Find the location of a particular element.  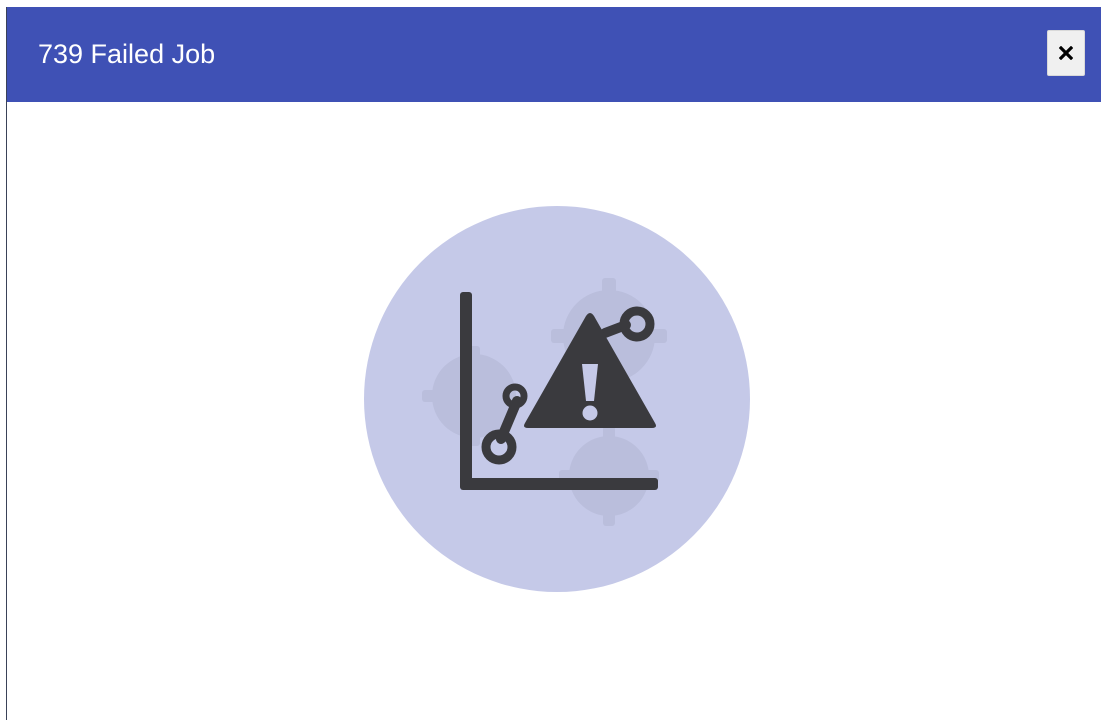

dialog-title: 739 Failed Job is located at coordinates (127, 54).